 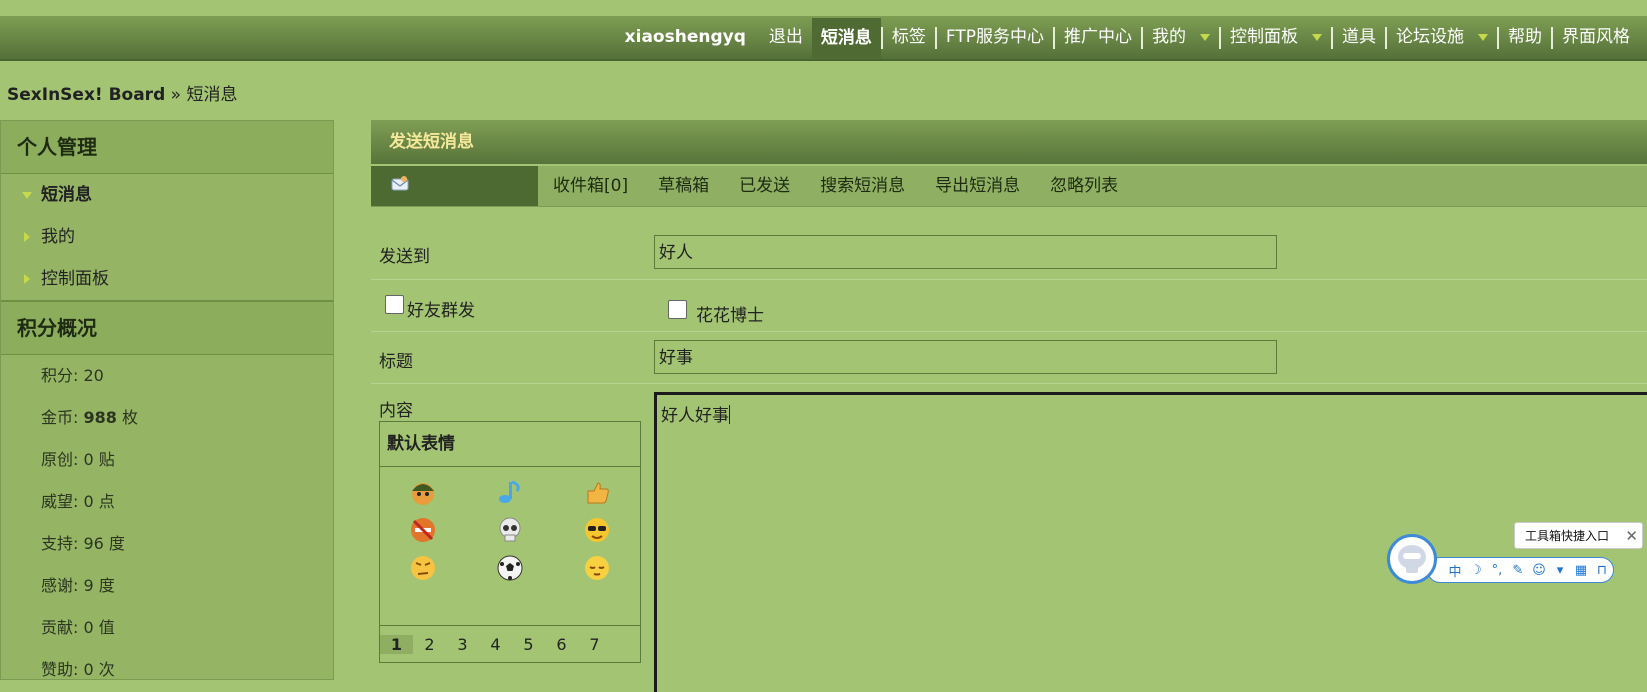 I want to click on smilies-page-6: 6, so click(x=561, y=644).